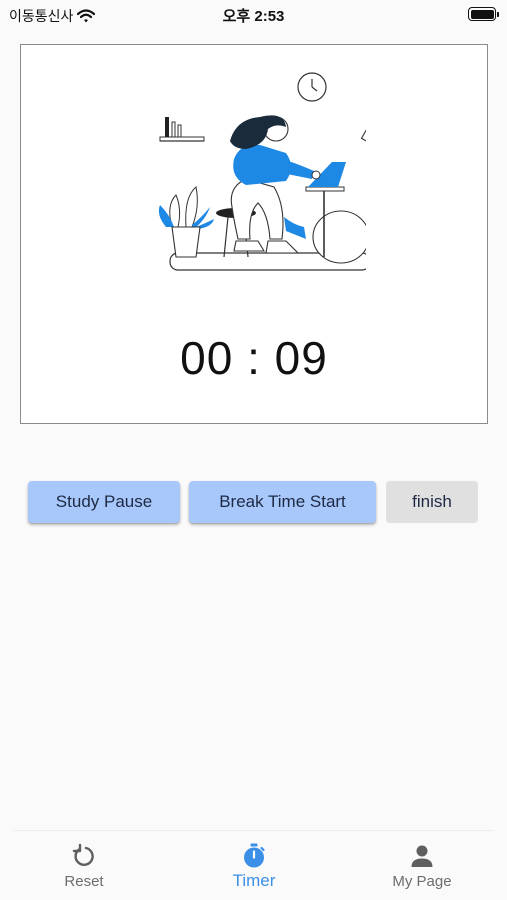 This screenshot has height=900, width=507. Describe the element at coordinates (422, 881) in the screenshot. I see `nav-label-my-page: My Page` at that location.